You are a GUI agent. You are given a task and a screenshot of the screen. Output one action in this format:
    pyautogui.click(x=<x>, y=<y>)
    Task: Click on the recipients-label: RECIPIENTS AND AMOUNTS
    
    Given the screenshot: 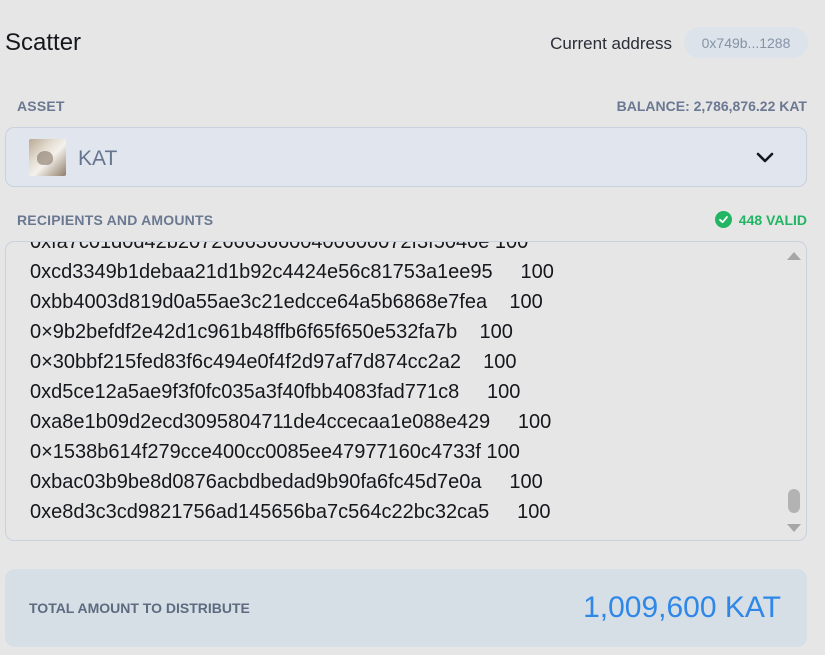 What is the action you would take?
    pyautogui.click(x=115, y=220)
    